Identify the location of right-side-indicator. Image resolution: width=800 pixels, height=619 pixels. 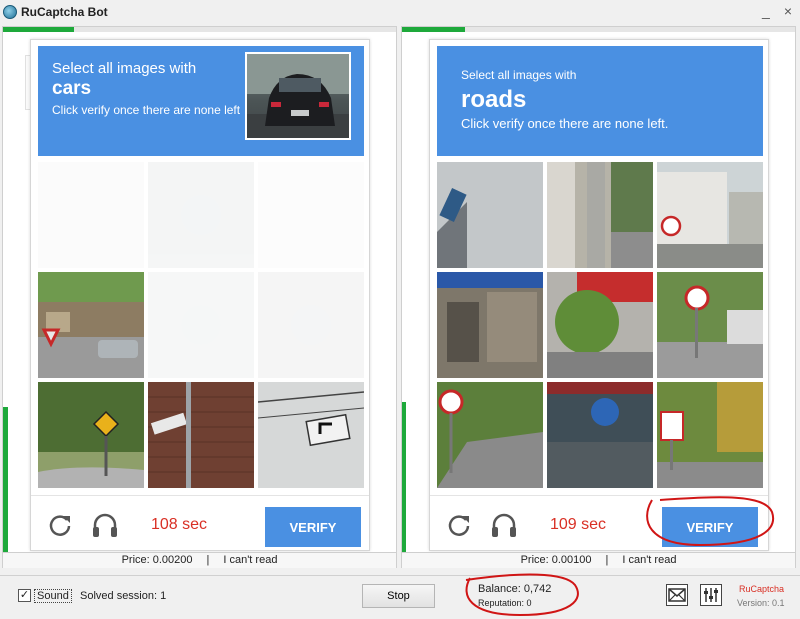
(404, 477).